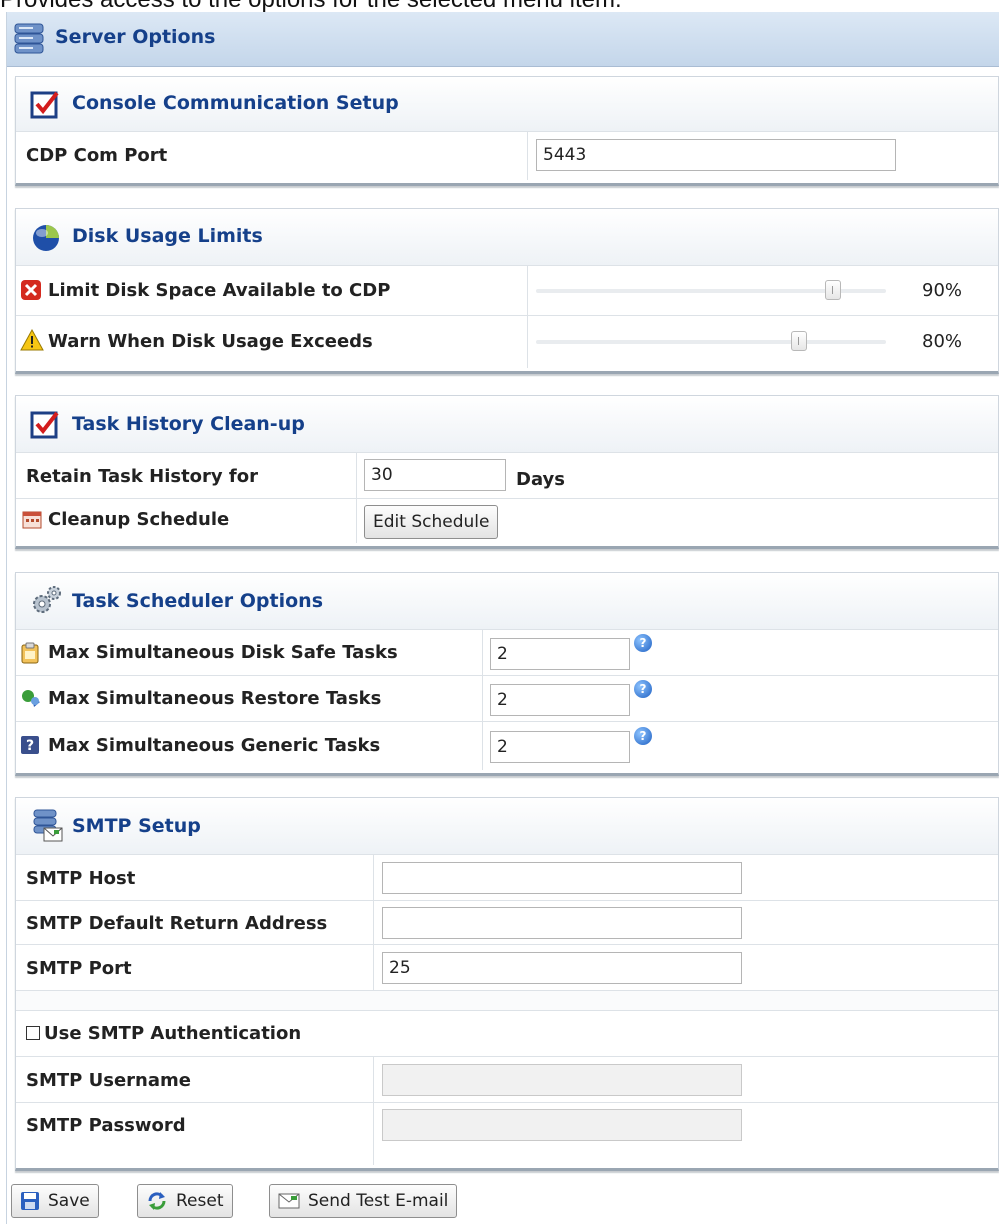 Image resolution: width=999 pixels, height=1224 pixels. Describe the element at coordinates (136, 826) in the screenshot. I see `section-title: SMTP Setup` at that location.